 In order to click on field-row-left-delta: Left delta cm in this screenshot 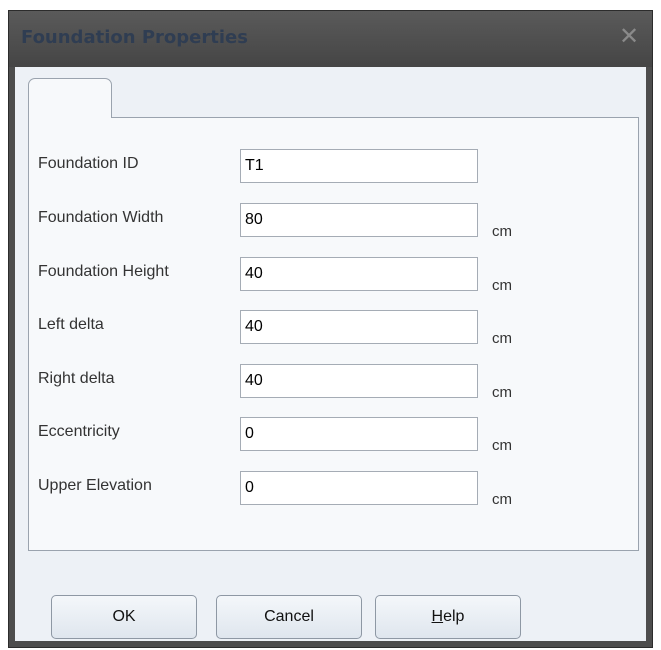, I will do `click(333, 331)`.